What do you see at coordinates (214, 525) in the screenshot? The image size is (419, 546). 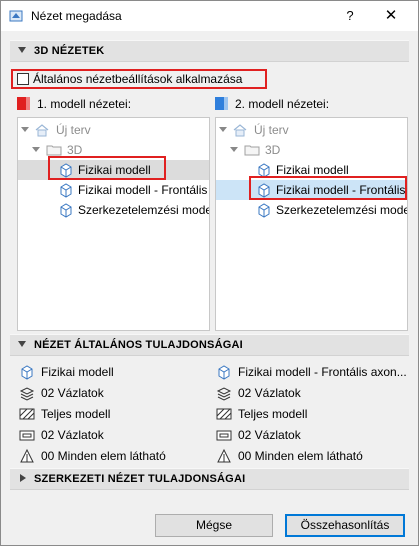 I see `cancel-button: Mégse` at bounding box center [214, 525].